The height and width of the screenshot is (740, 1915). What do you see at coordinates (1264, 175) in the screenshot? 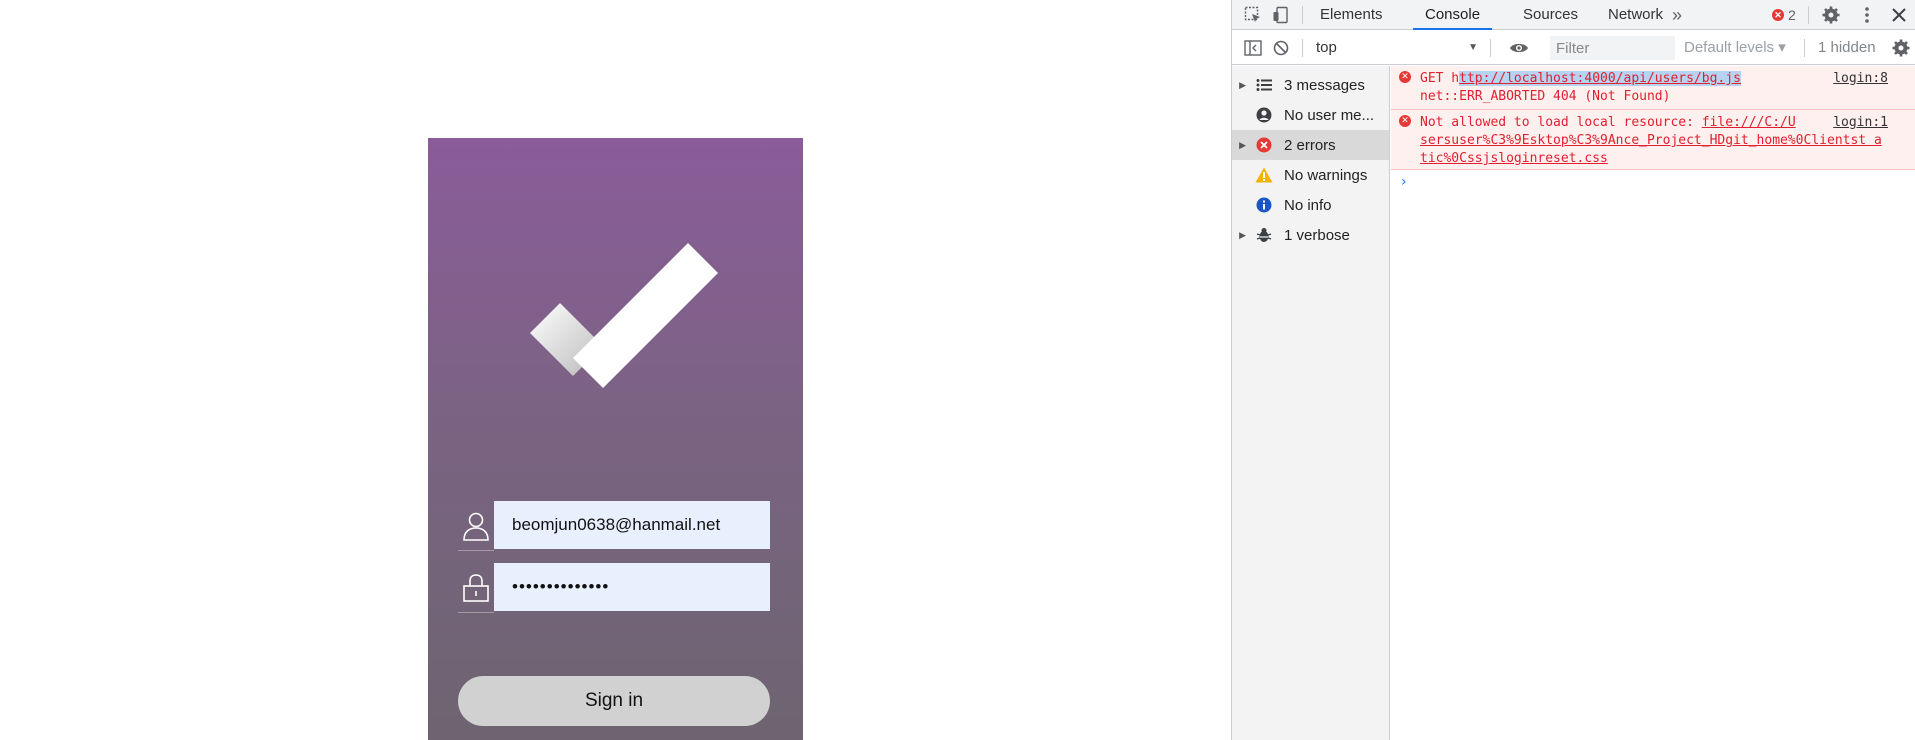
I see `warning-icon` at bounding box center [1264, 175].